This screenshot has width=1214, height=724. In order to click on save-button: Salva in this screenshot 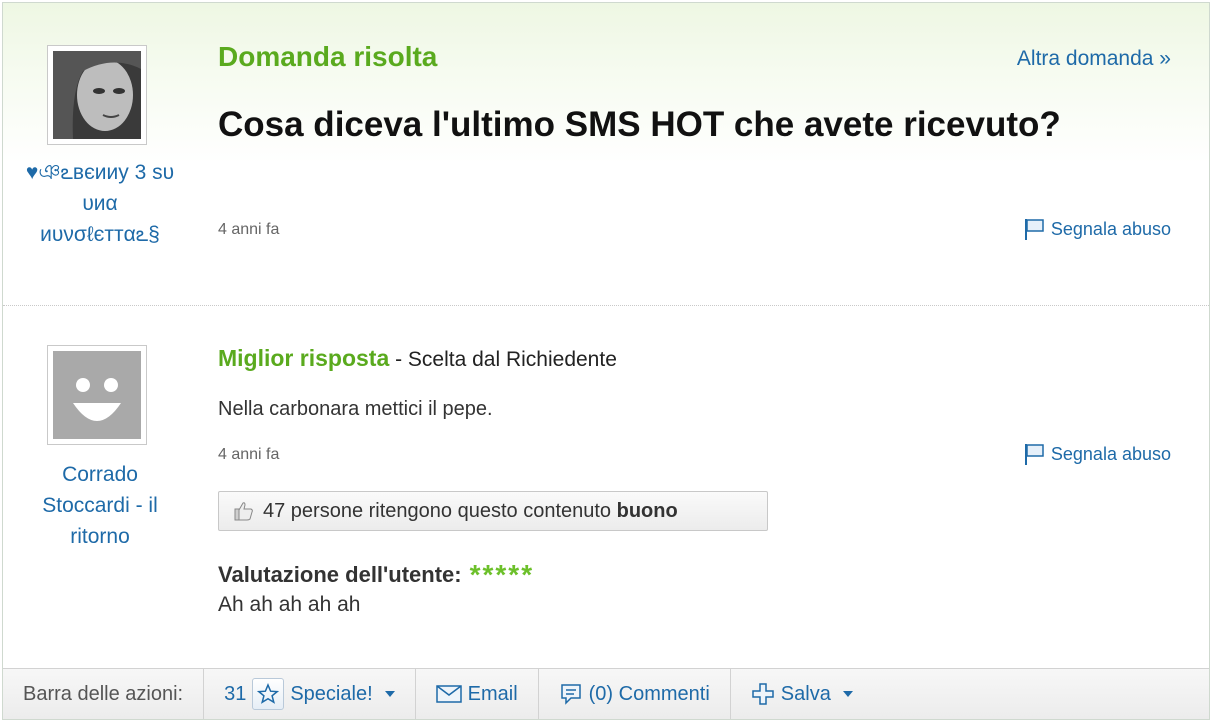, I will do `click(802, 694)`.